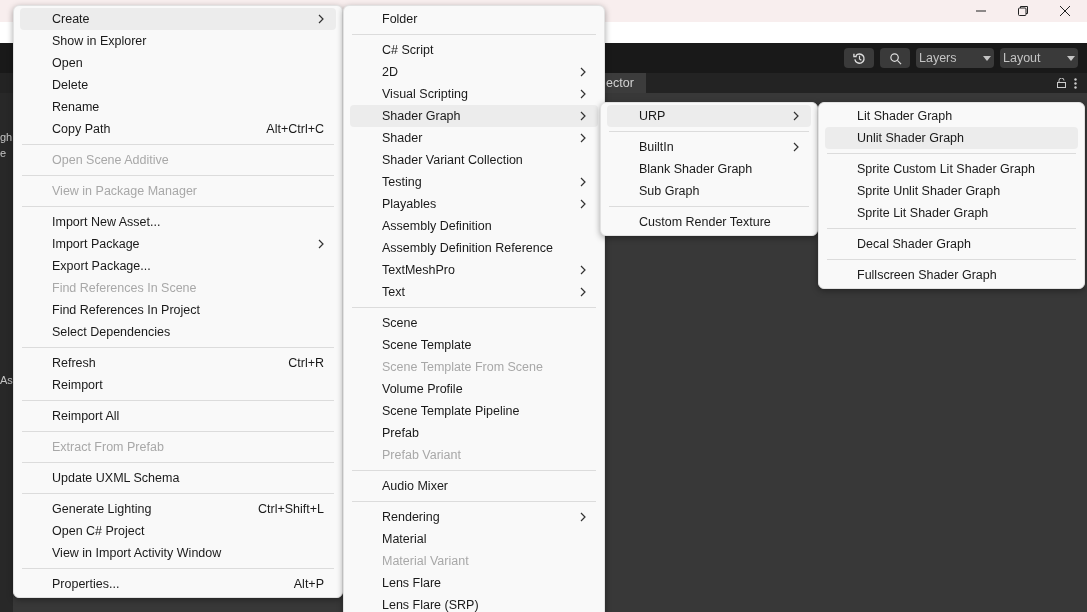 The height and width of the screenshot is (612, 1087). What do you see at coordinates (1075, 83) in the screenshot?
I see `more-icon` at bounding box center [1075, 83].